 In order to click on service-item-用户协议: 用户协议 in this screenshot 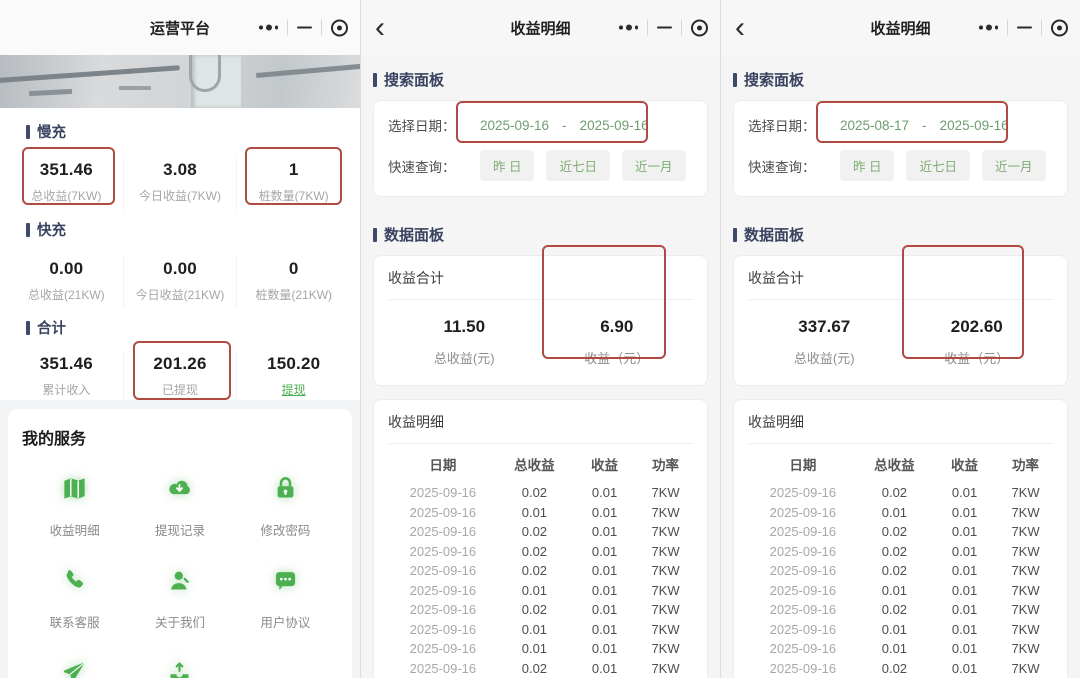, I will do `click(285, 599)`.